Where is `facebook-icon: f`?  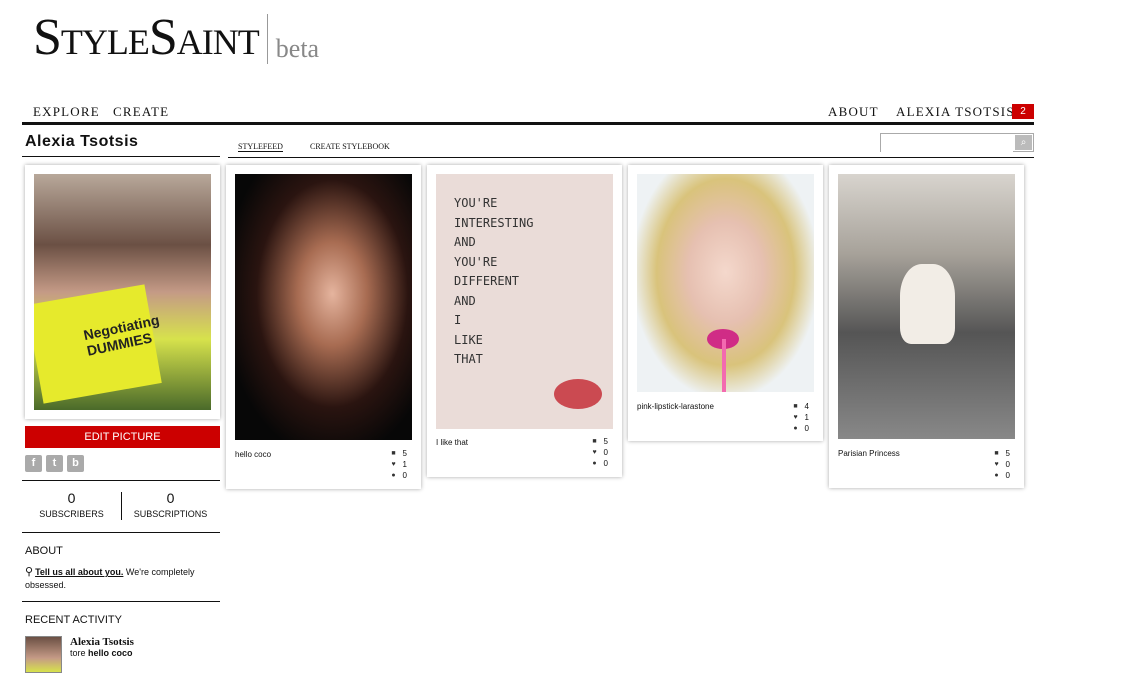 facebook-icon: f is located at coordinates (33, 463).